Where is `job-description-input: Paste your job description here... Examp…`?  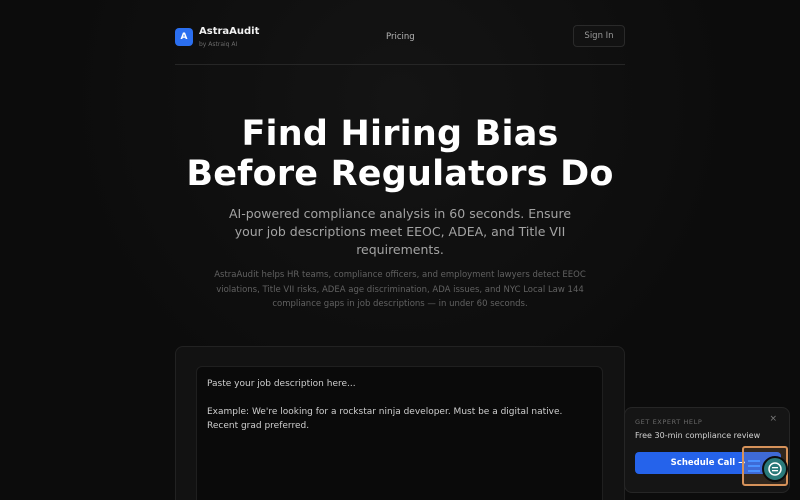
job-description-input: Paste your job description here... Examp… is located at coordinates (399, 433).